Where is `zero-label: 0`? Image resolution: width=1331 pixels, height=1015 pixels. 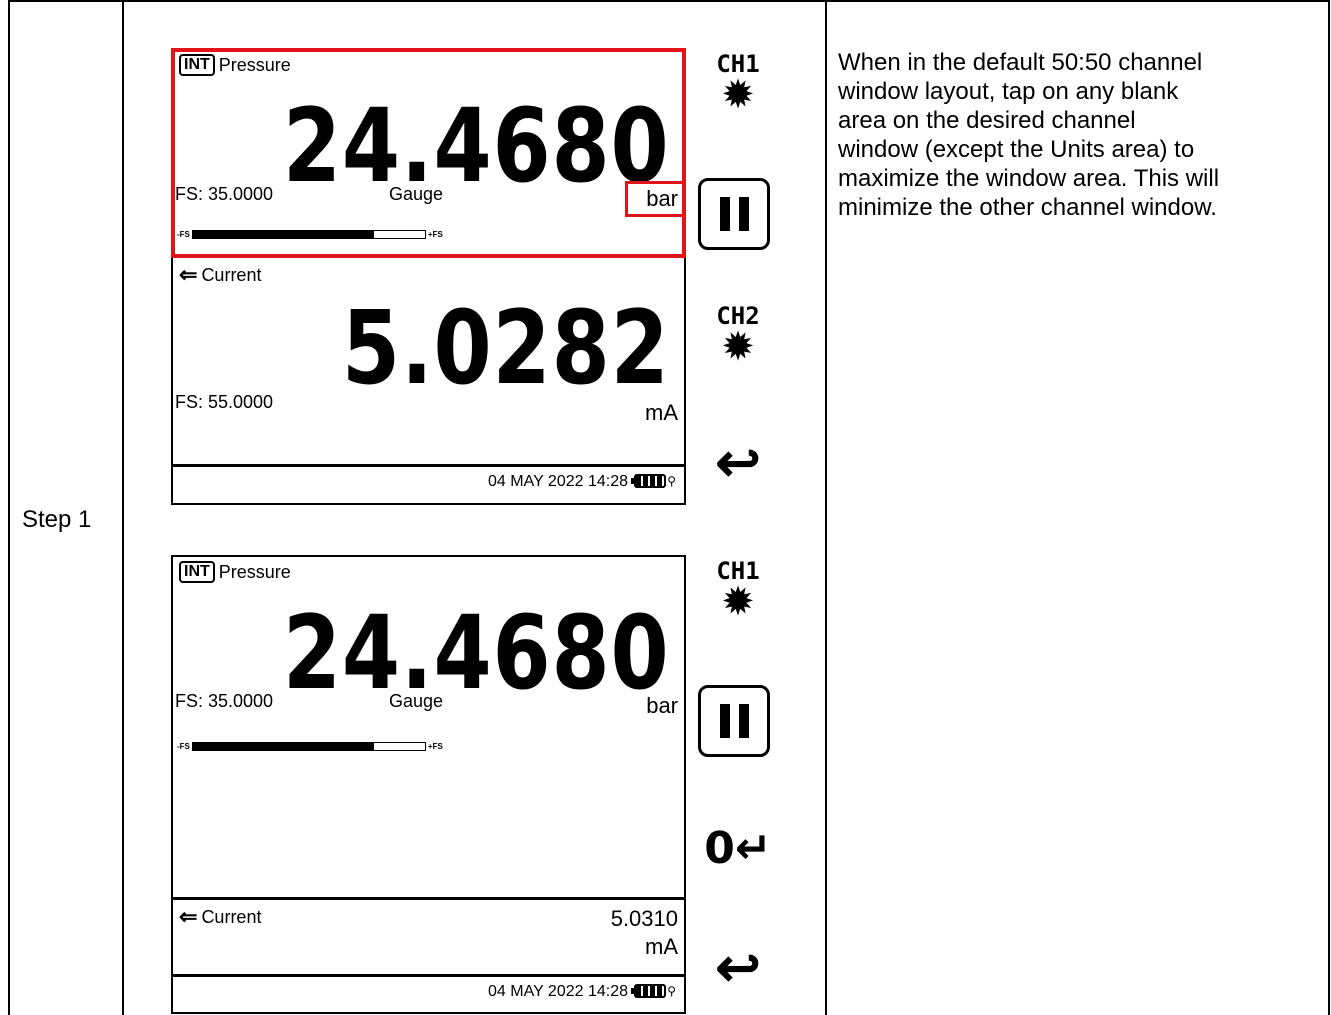 zero-label: 0 is located at coordinates (719, 848).